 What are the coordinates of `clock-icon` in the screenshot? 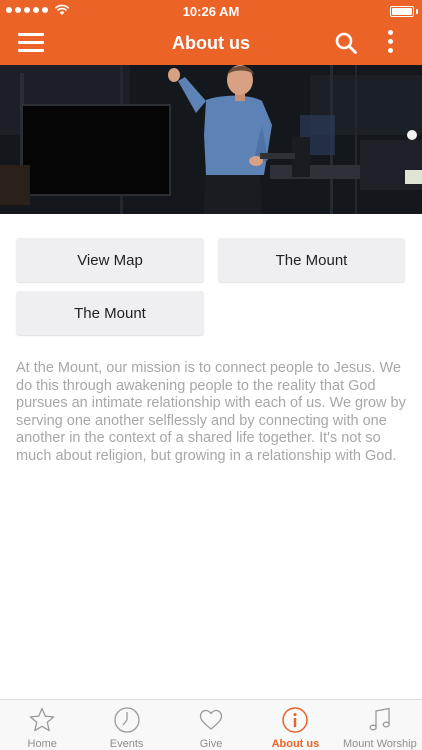 It's located at (126, 720).